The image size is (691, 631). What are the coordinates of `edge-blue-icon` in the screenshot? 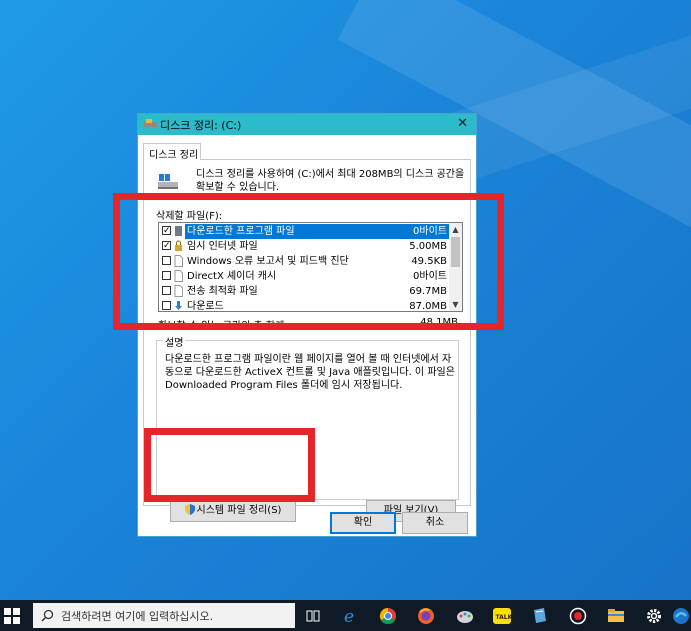 It's located at (681, 616).